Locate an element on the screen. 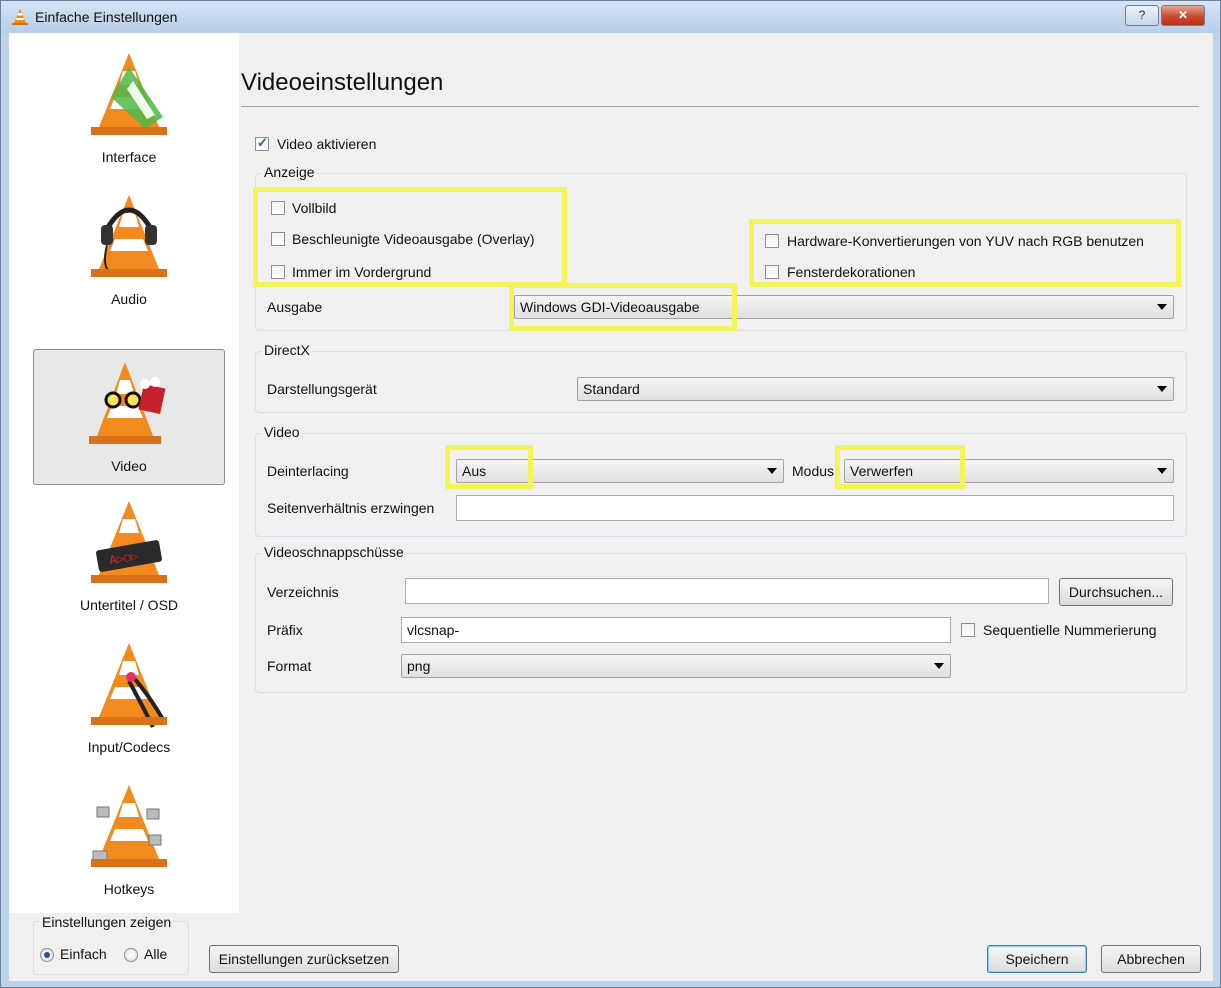 This screenshot has height=988, width=1221. window-decorations-checkbox is located at coordinates (772, 272).